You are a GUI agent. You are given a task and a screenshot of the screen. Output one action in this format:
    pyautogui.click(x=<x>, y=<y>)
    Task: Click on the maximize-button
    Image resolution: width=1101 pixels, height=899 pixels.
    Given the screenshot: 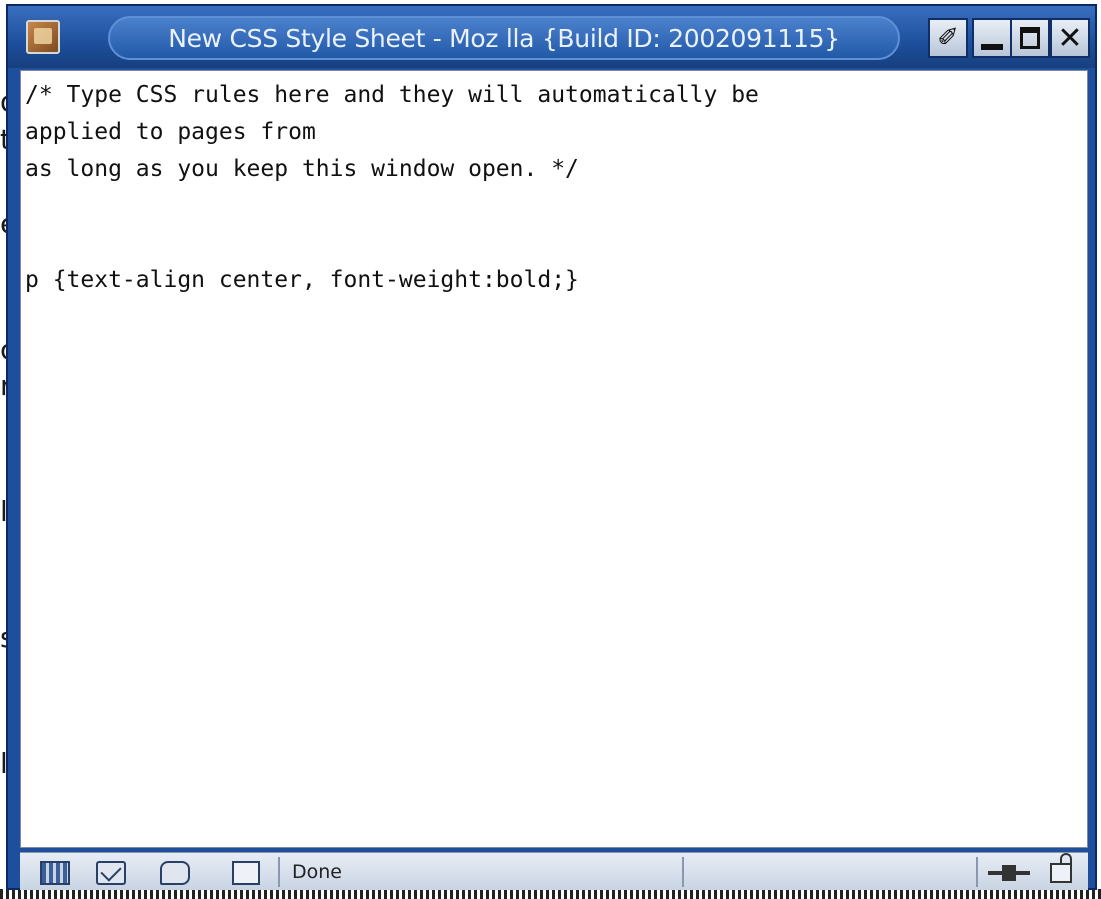 What is the action you would take?
    pyautogui.click(x=1030, y=38)
    